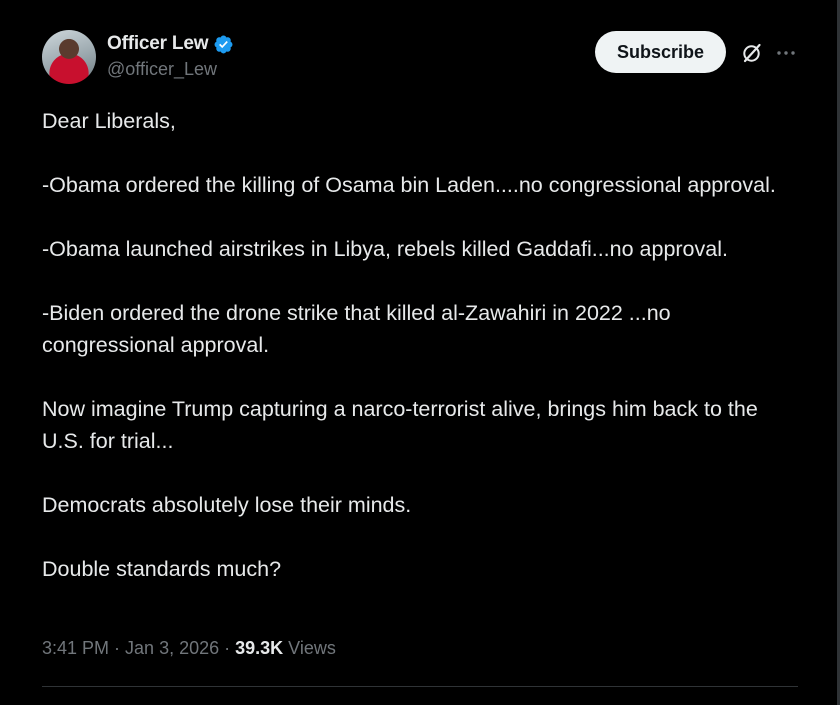 The image size is (840, 705). I want to click on divider, so click(420, 686).